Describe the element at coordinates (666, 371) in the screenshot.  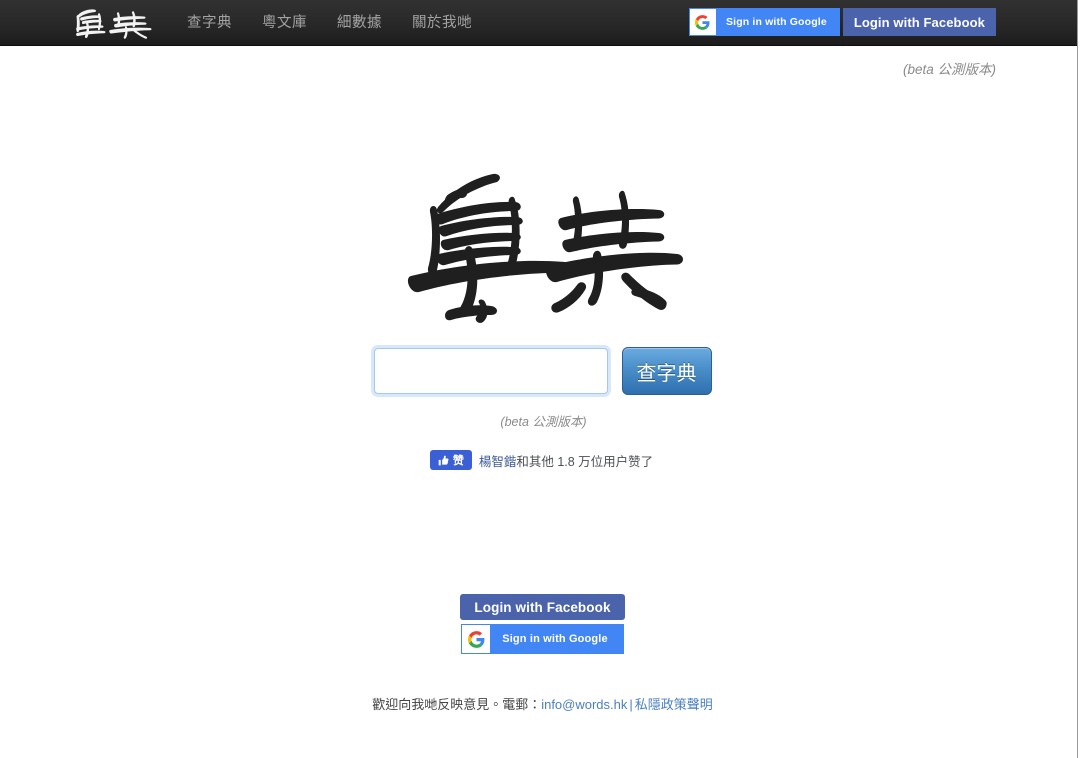
I see `search-submit-button: 查字典` at that location.